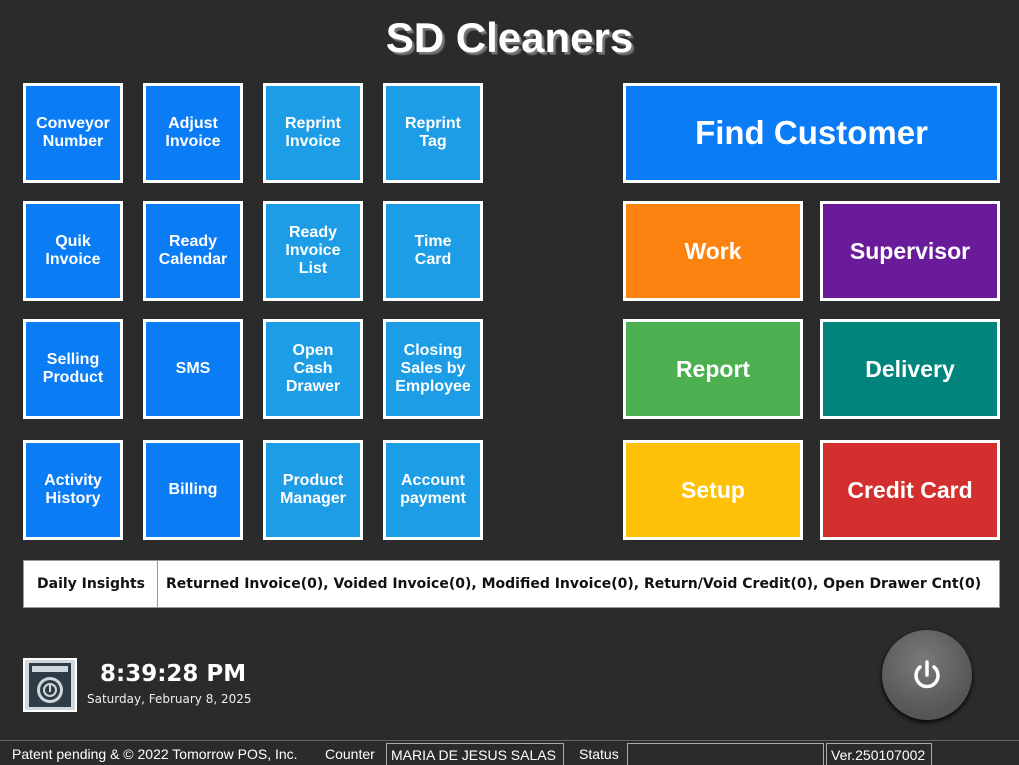 The width and height of the screenshot is (1019, 765). Describe the element at coordinates (475, 754) in the screenshot. I see `counter-value: MARIA DE JESUS SALAS` at that location.